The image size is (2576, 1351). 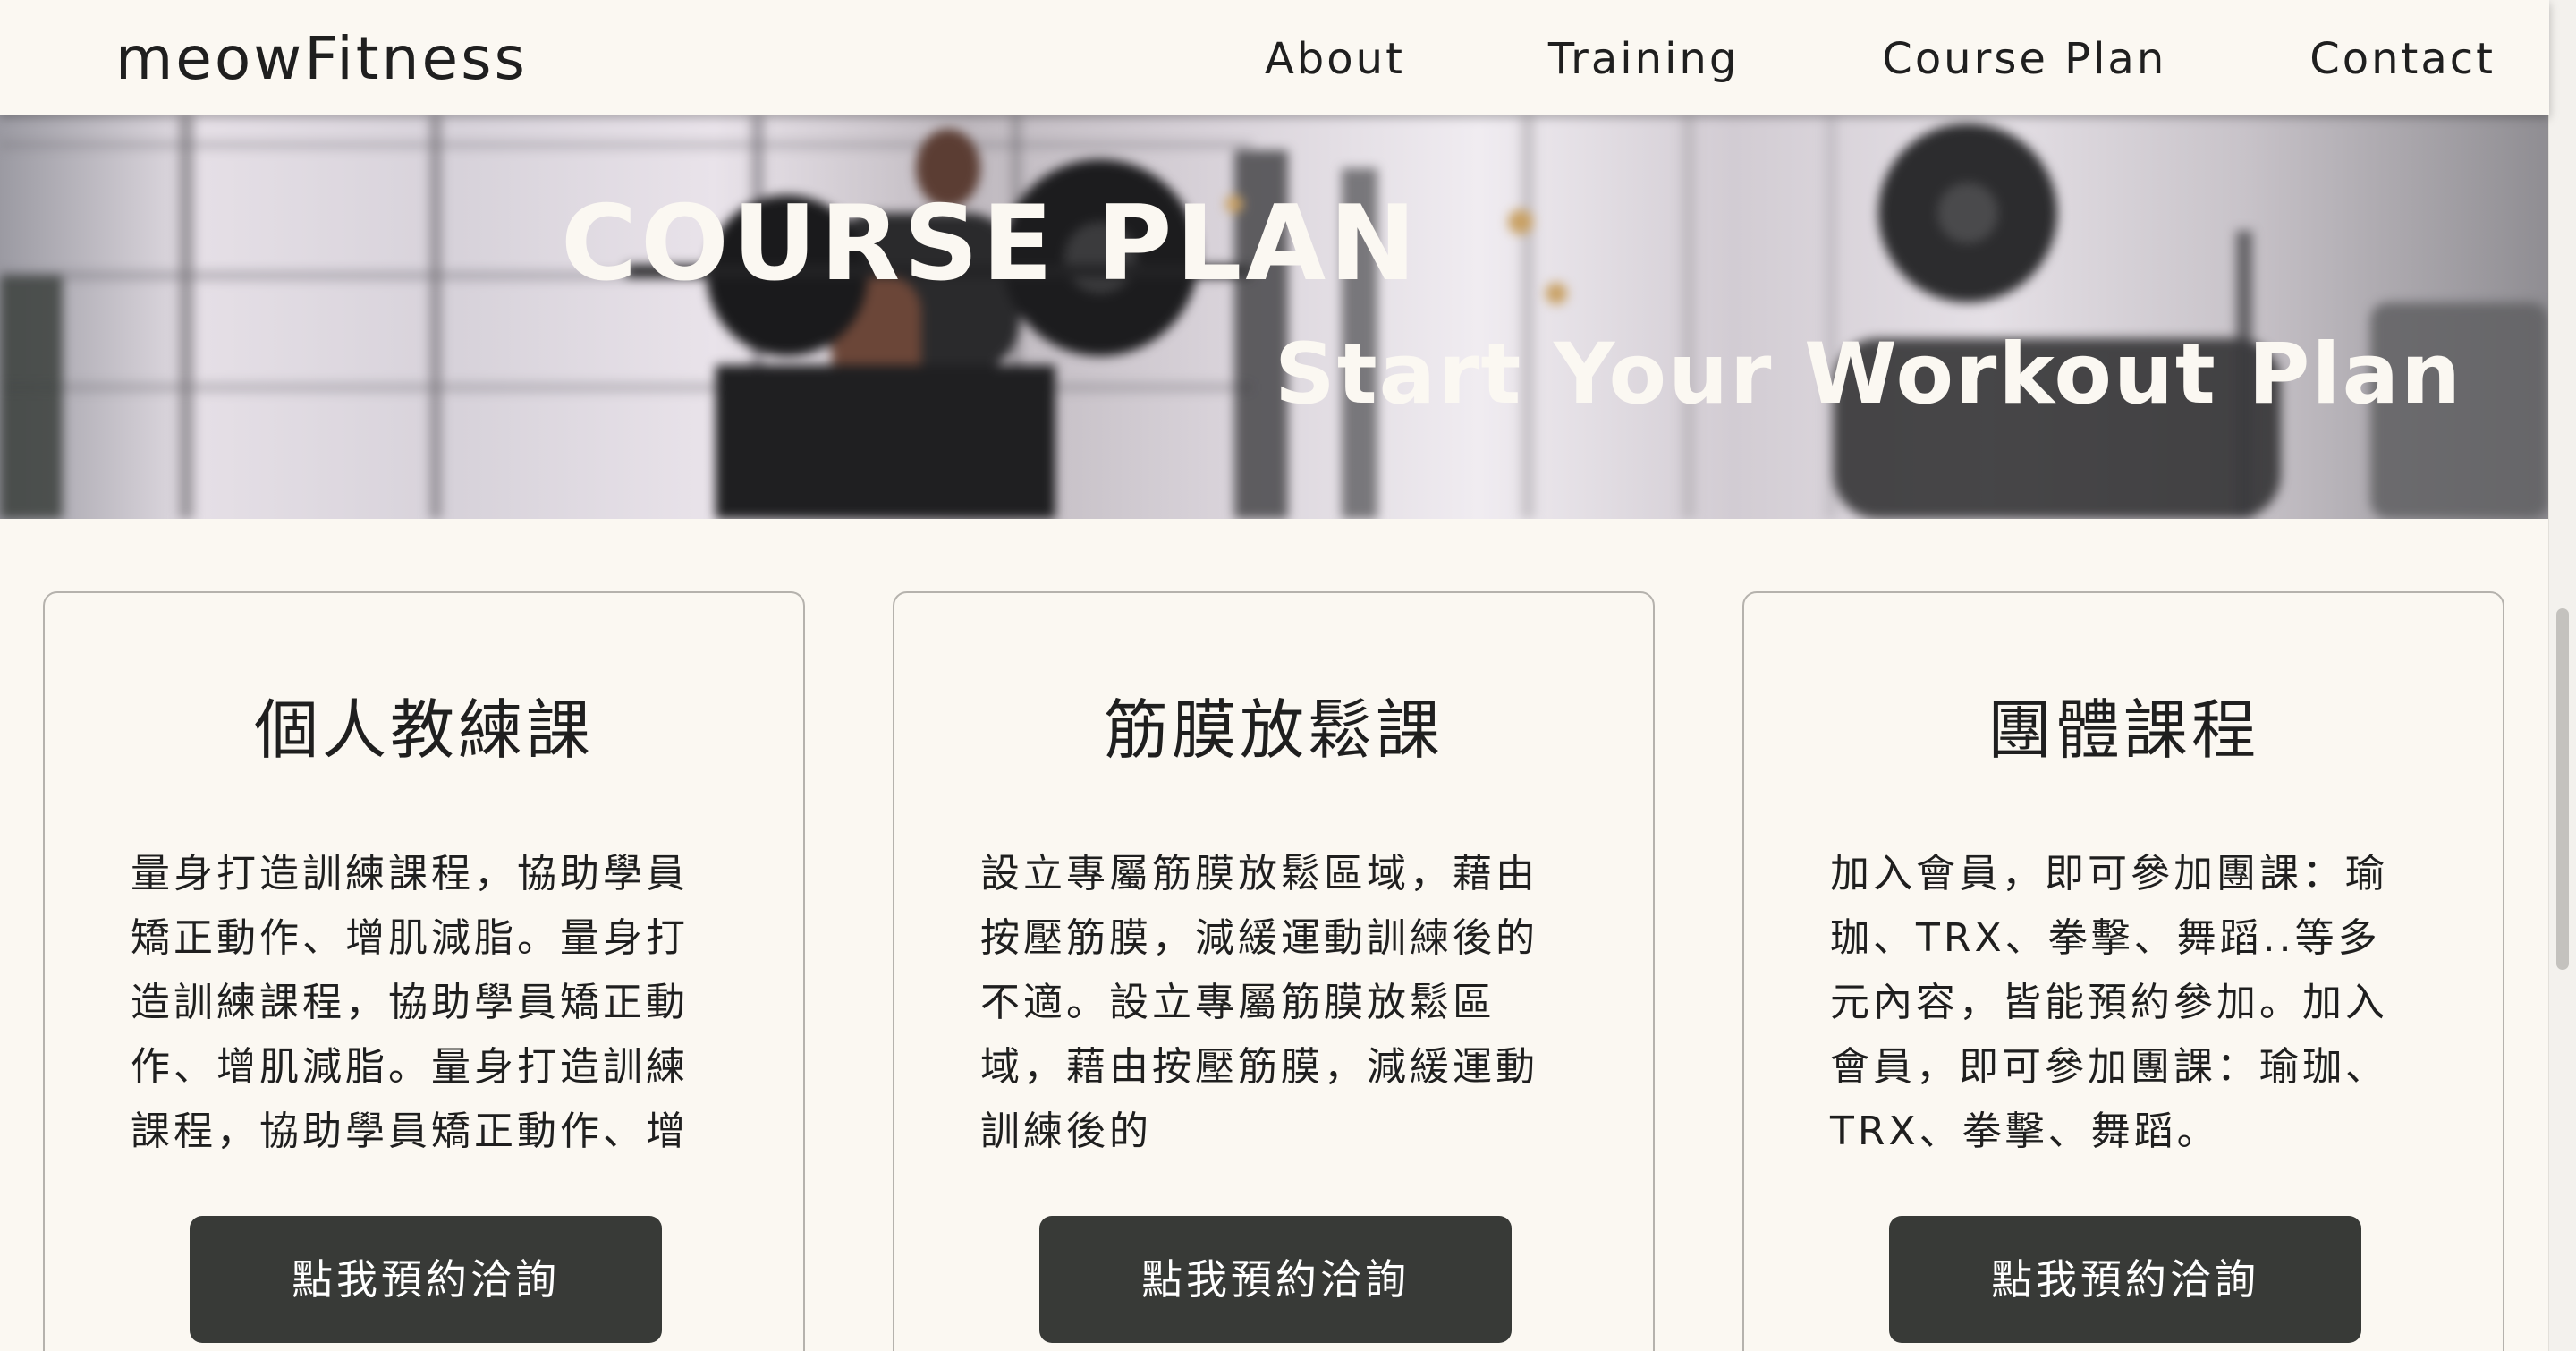 What do you see at coordinates (1643, 59) in the screenshot?
I see `nav-training: Training` at bounding box center [1643, 59].